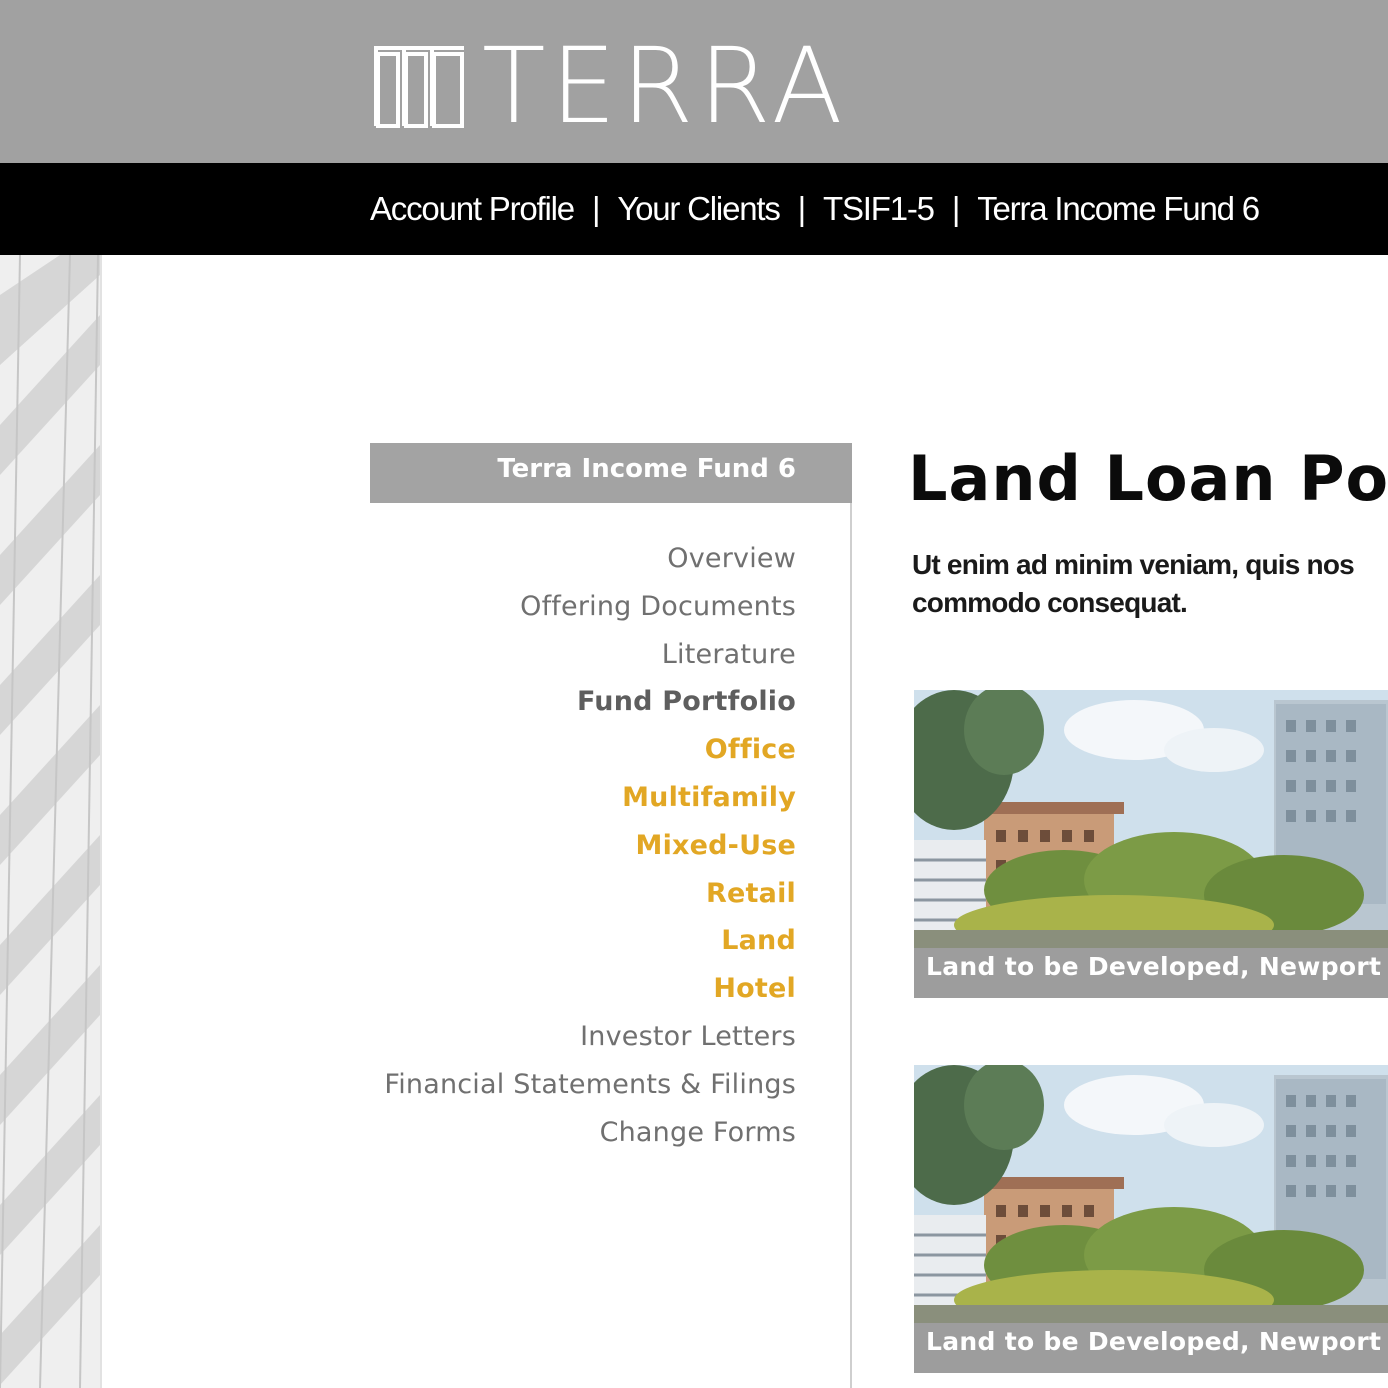  I want to click on site-header: TERRA, so click(694, 81).